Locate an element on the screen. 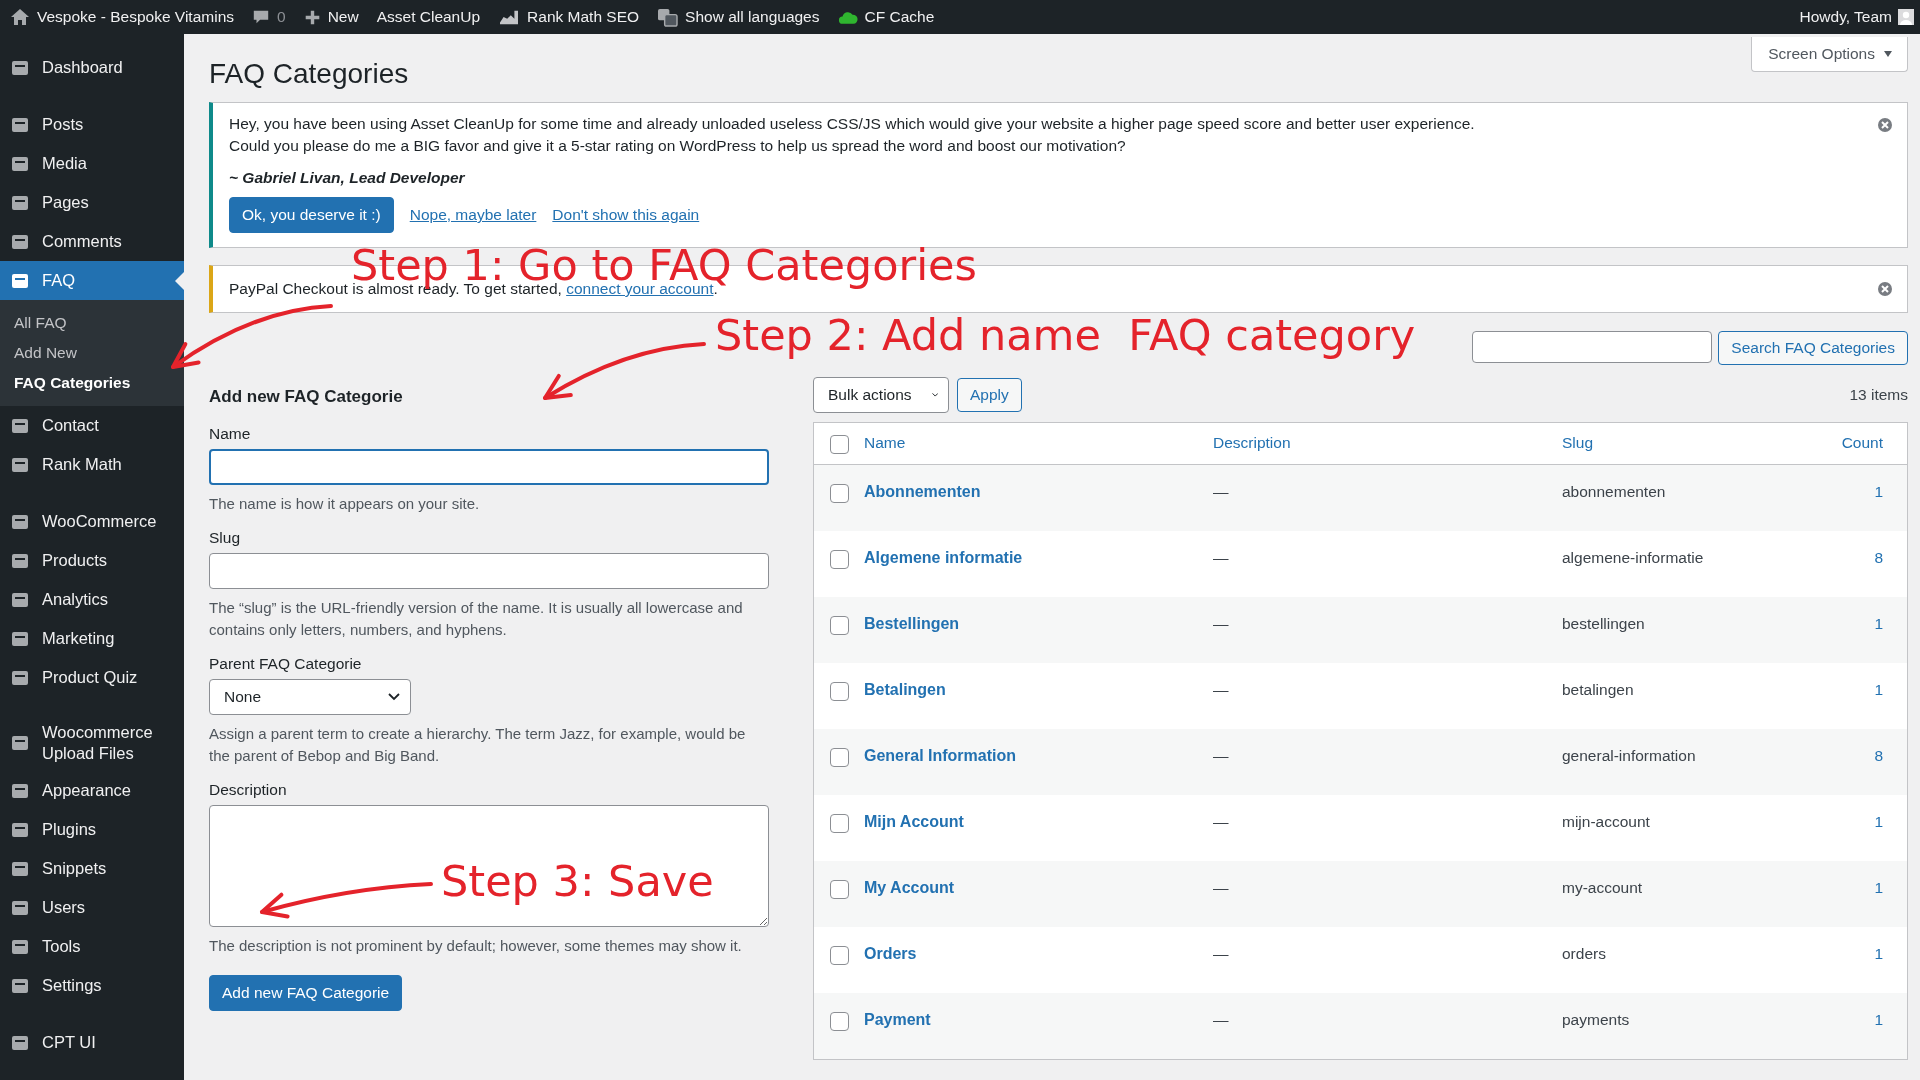  menu-item: Tools is located at coordinates (92, 946).